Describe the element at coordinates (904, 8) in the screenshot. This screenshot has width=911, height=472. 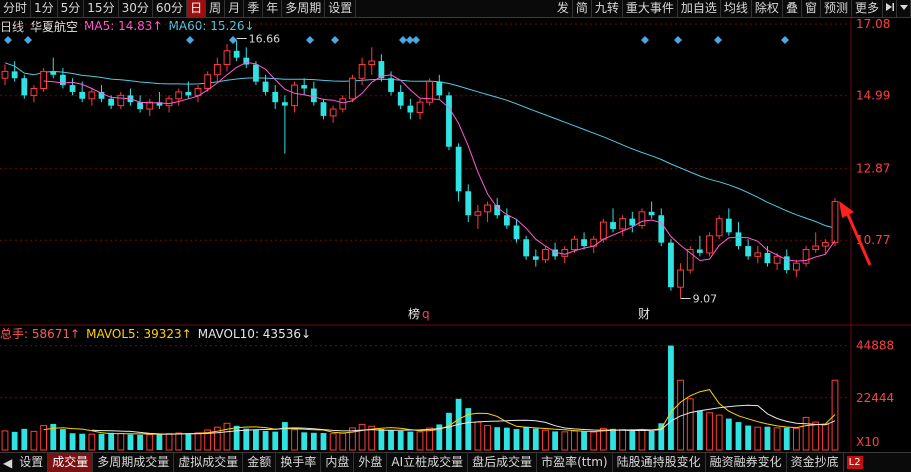
I see `dropdown-icon` at that location.